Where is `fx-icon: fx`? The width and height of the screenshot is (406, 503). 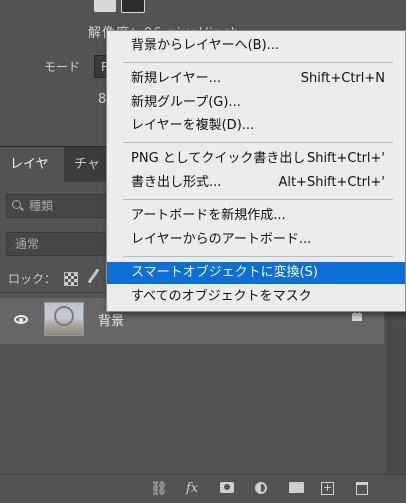
fx-icon: fx is located at coordinates (192, 489).